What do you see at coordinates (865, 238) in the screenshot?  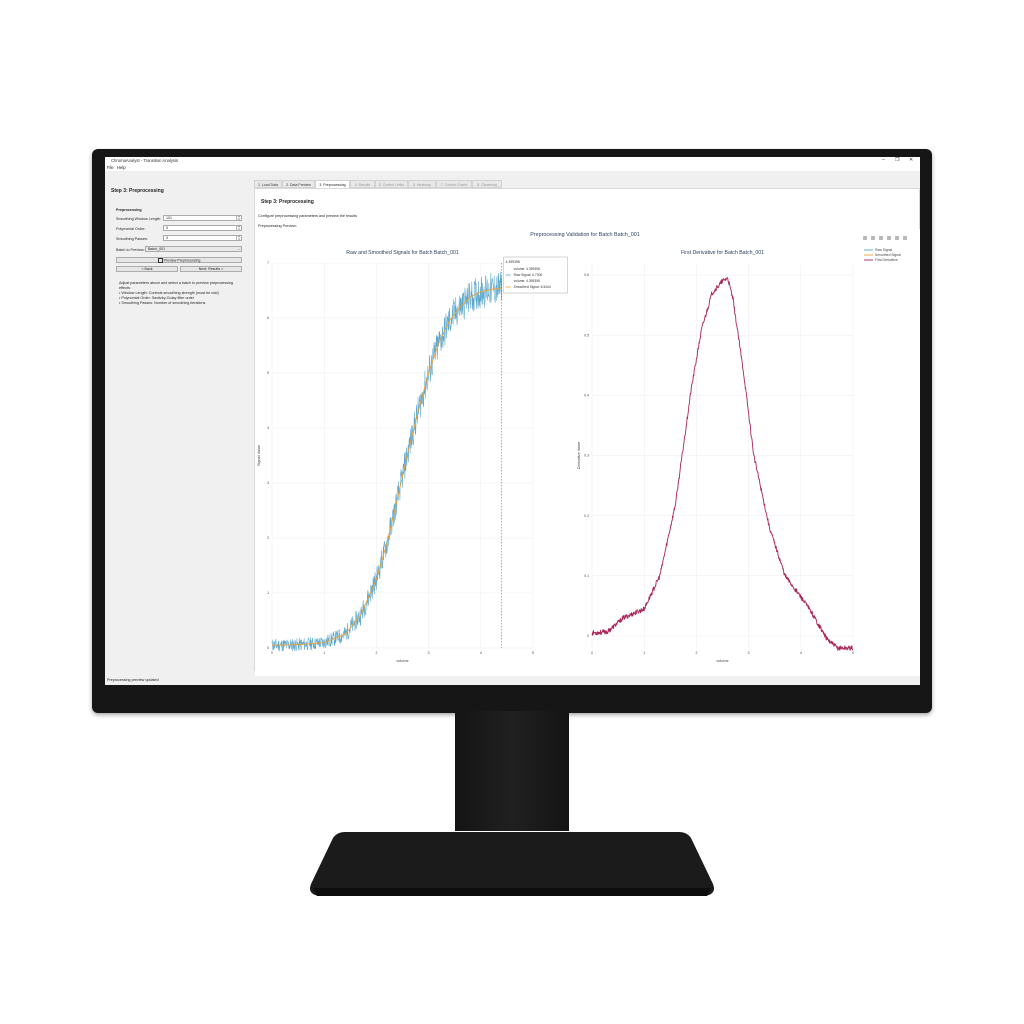 I see `camera-icon` at bounding box center [865, 238].